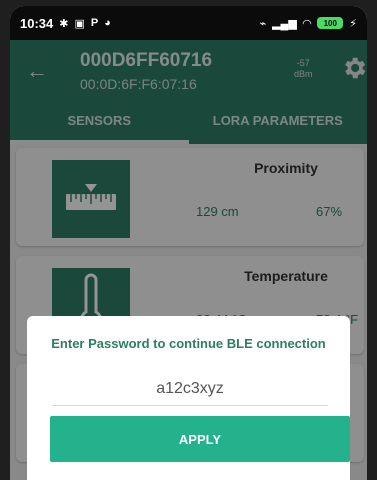 Image resolution: width=377 pixels, height=480 pixels. What do you see at coordinates (94, 23) in the screenshot?
I see `p-icon: P` at bounding box center [94, 23].